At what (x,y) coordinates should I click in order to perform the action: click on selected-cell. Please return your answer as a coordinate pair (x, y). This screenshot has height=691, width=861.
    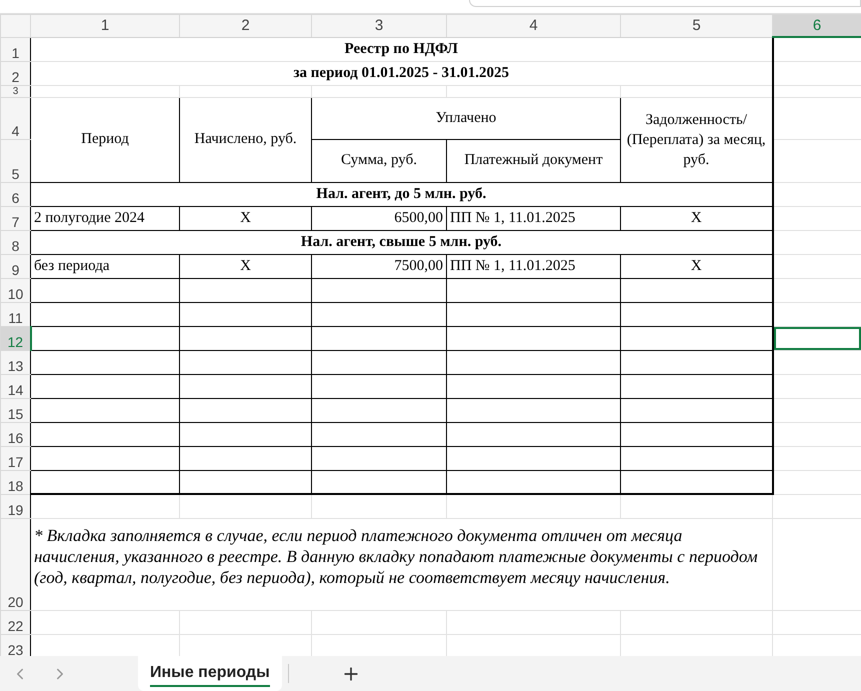
    Looking at the image, I should click on (816, 338).